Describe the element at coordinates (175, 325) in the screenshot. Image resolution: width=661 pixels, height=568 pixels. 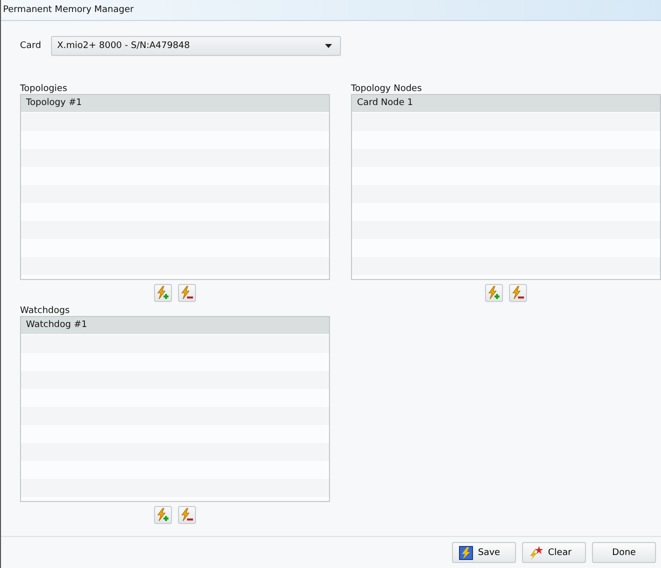
I see `list-item: Watchdog #1` at that location.